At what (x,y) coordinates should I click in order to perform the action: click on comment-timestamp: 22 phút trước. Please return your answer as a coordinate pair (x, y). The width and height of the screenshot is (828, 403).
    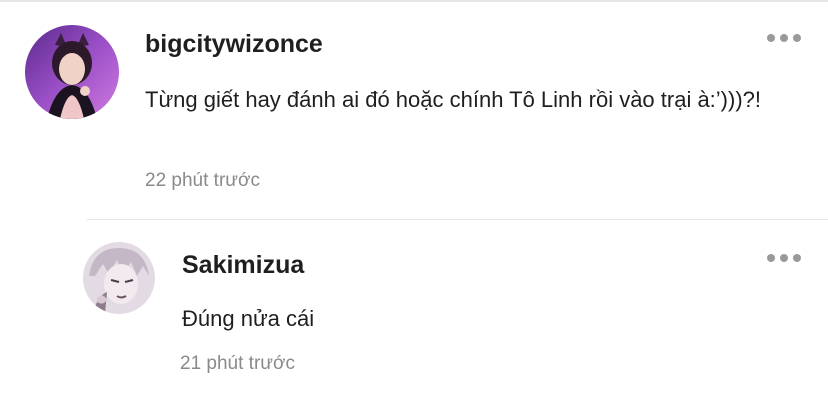
    Looking at the image, I should click on (202, 180).